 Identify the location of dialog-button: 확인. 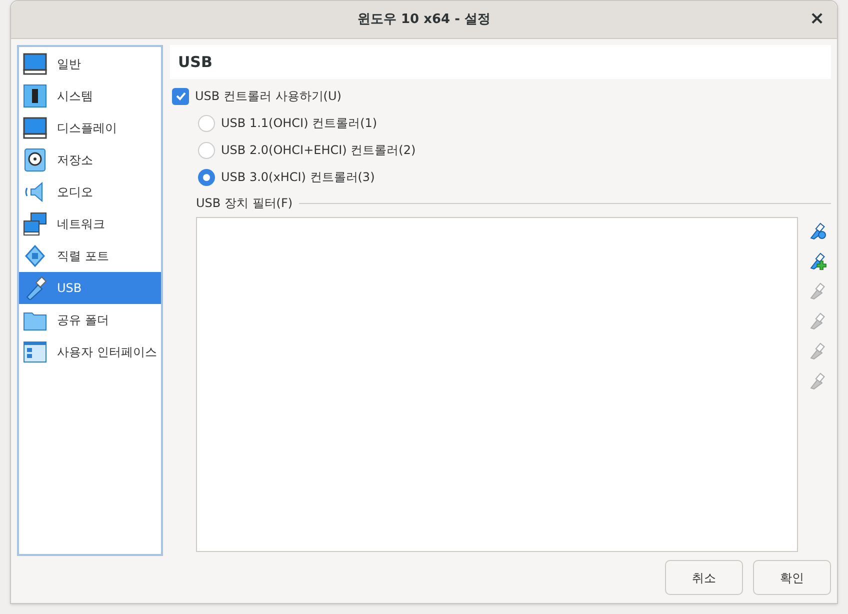
(792, 577).